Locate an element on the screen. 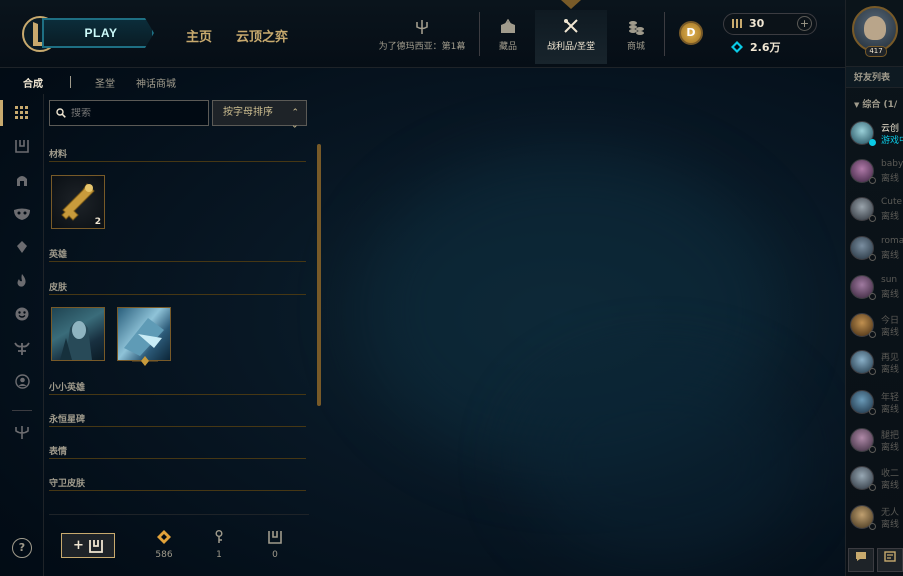  filter-tft-button is located at coordinates (22, 432).